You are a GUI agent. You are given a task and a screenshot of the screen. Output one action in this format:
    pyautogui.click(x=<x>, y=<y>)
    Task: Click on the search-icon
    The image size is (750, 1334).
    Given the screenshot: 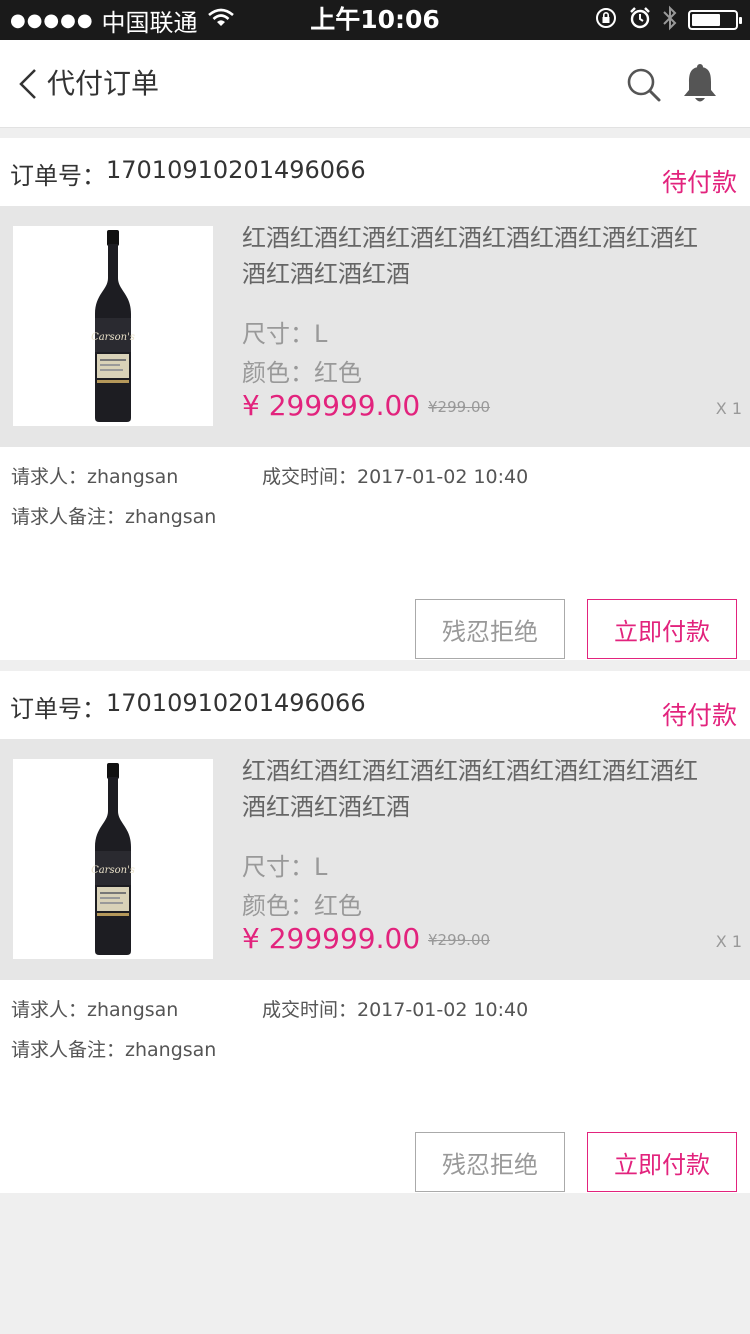 What is the action you would take?
    pyautogui.click(x=644, y=85)
    